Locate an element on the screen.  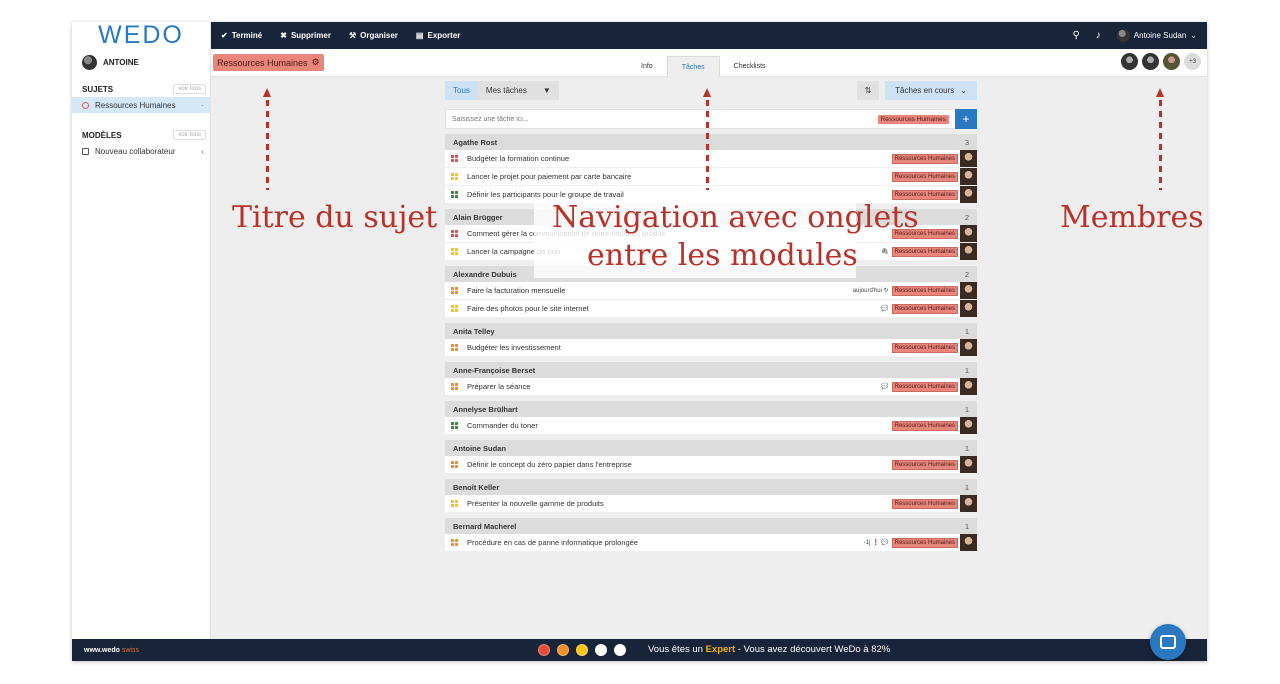
task-title: Faire la facturation mensuelle is located at coordinates (660, 290).